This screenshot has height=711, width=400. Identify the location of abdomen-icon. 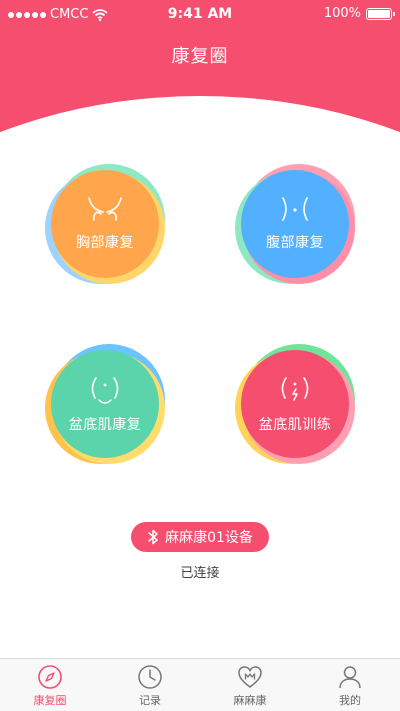
(295, 209).